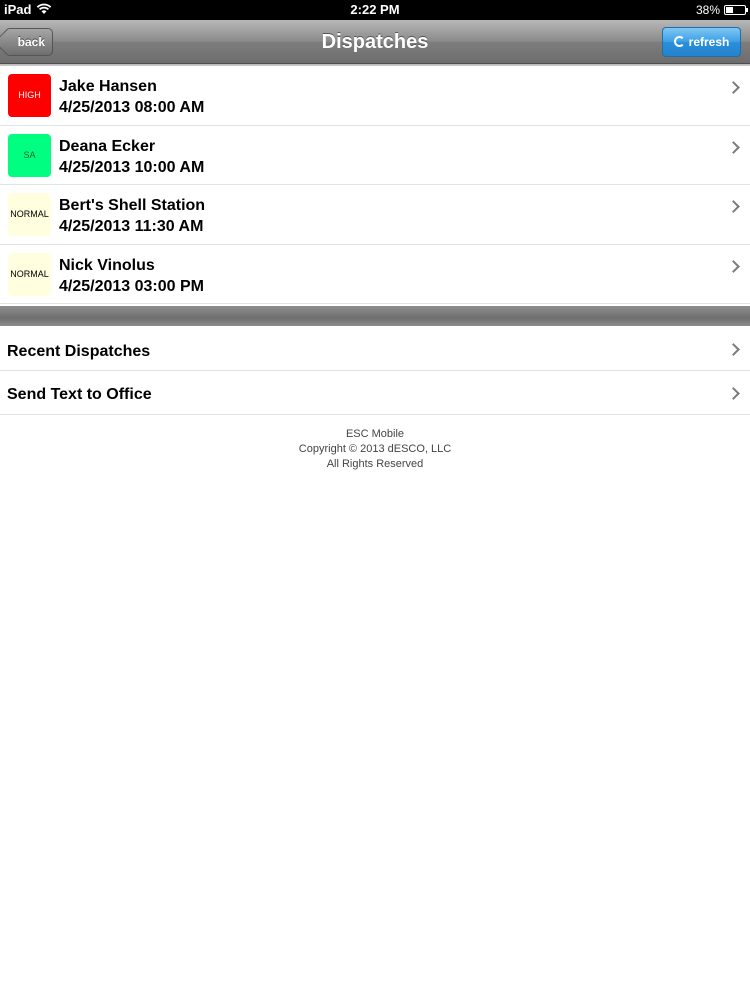 The image size is (750, 1000). What do you see at coordinates (29, 95) in the screenshot?
I see `priority-badge: HIGH` at bounding box center [29, 95].